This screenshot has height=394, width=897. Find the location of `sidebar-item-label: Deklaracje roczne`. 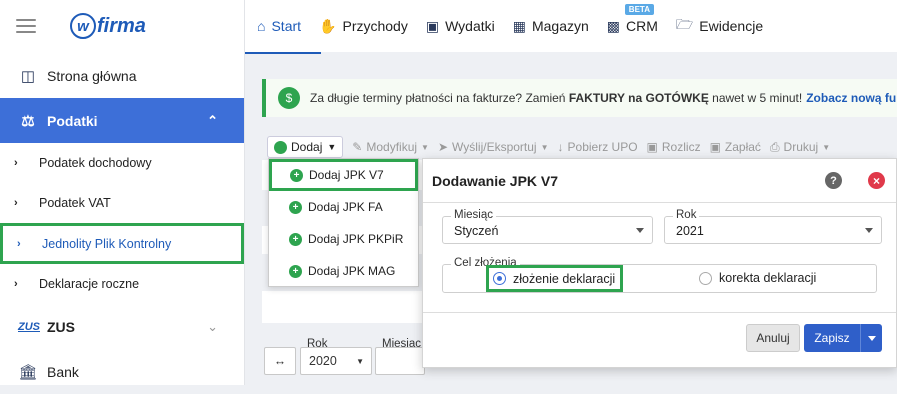

sidebar-item-label: Deklaracje roczne is located at coordinates (89, 284).